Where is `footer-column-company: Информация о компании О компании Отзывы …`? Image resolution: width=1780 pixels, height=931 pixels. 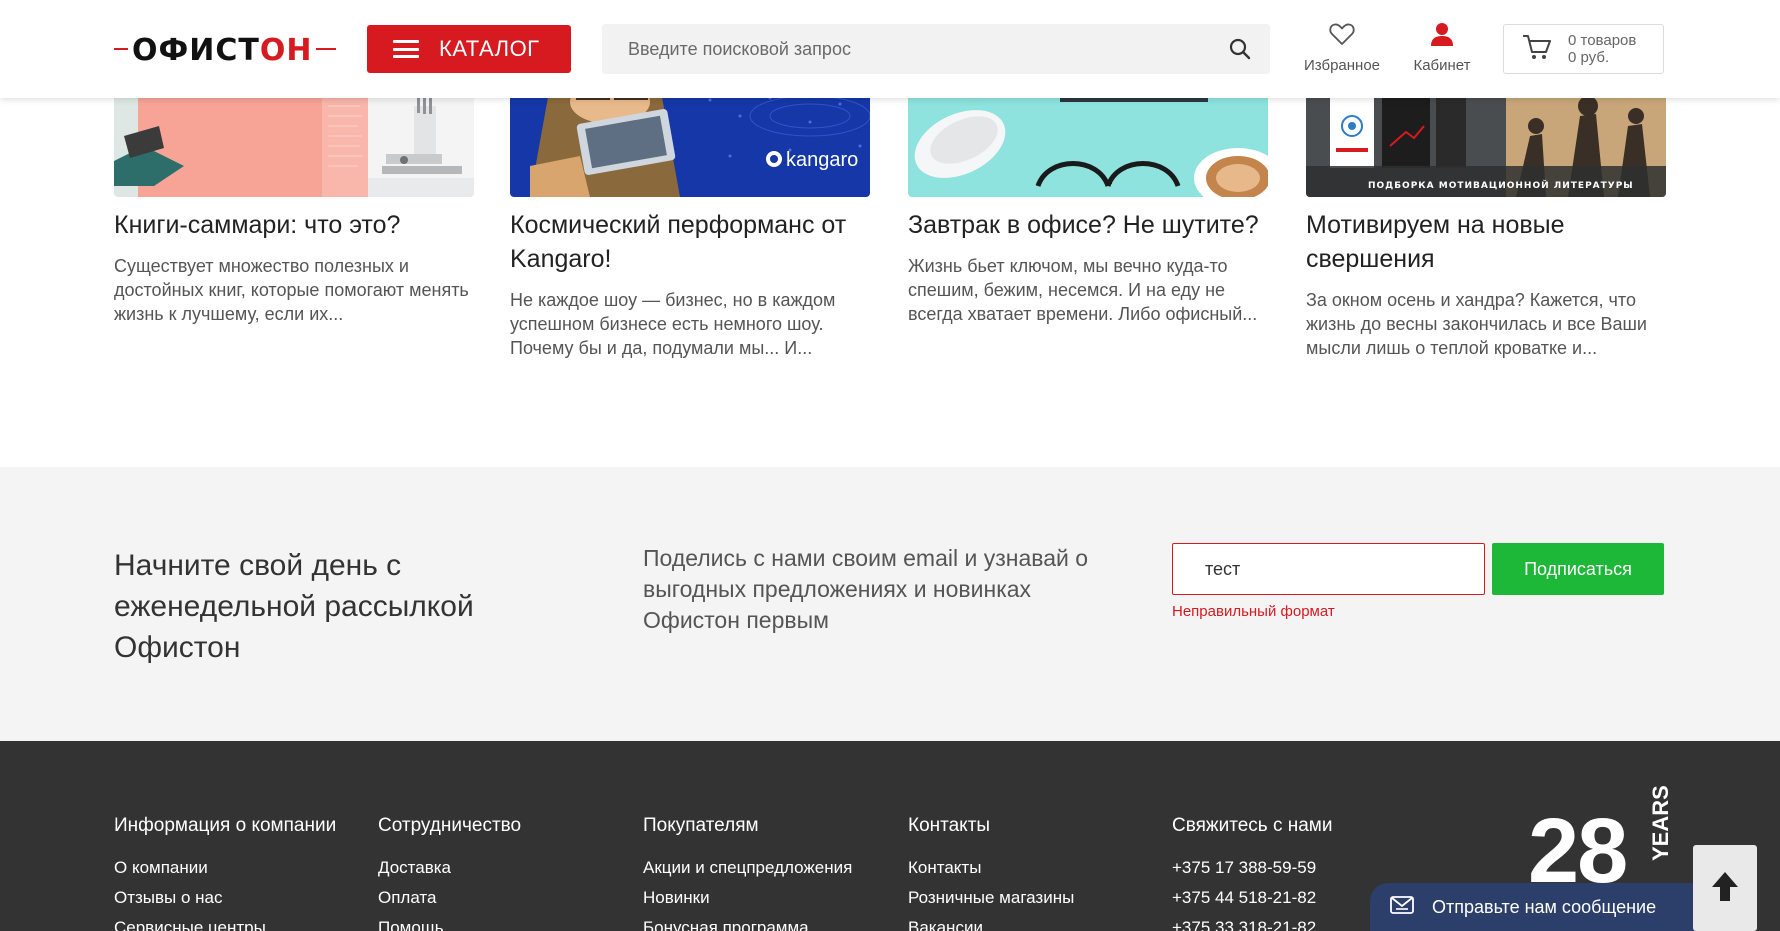 footer-column-company: Информация о компании О компании Отзывы … is located at coordinates (225, 873).